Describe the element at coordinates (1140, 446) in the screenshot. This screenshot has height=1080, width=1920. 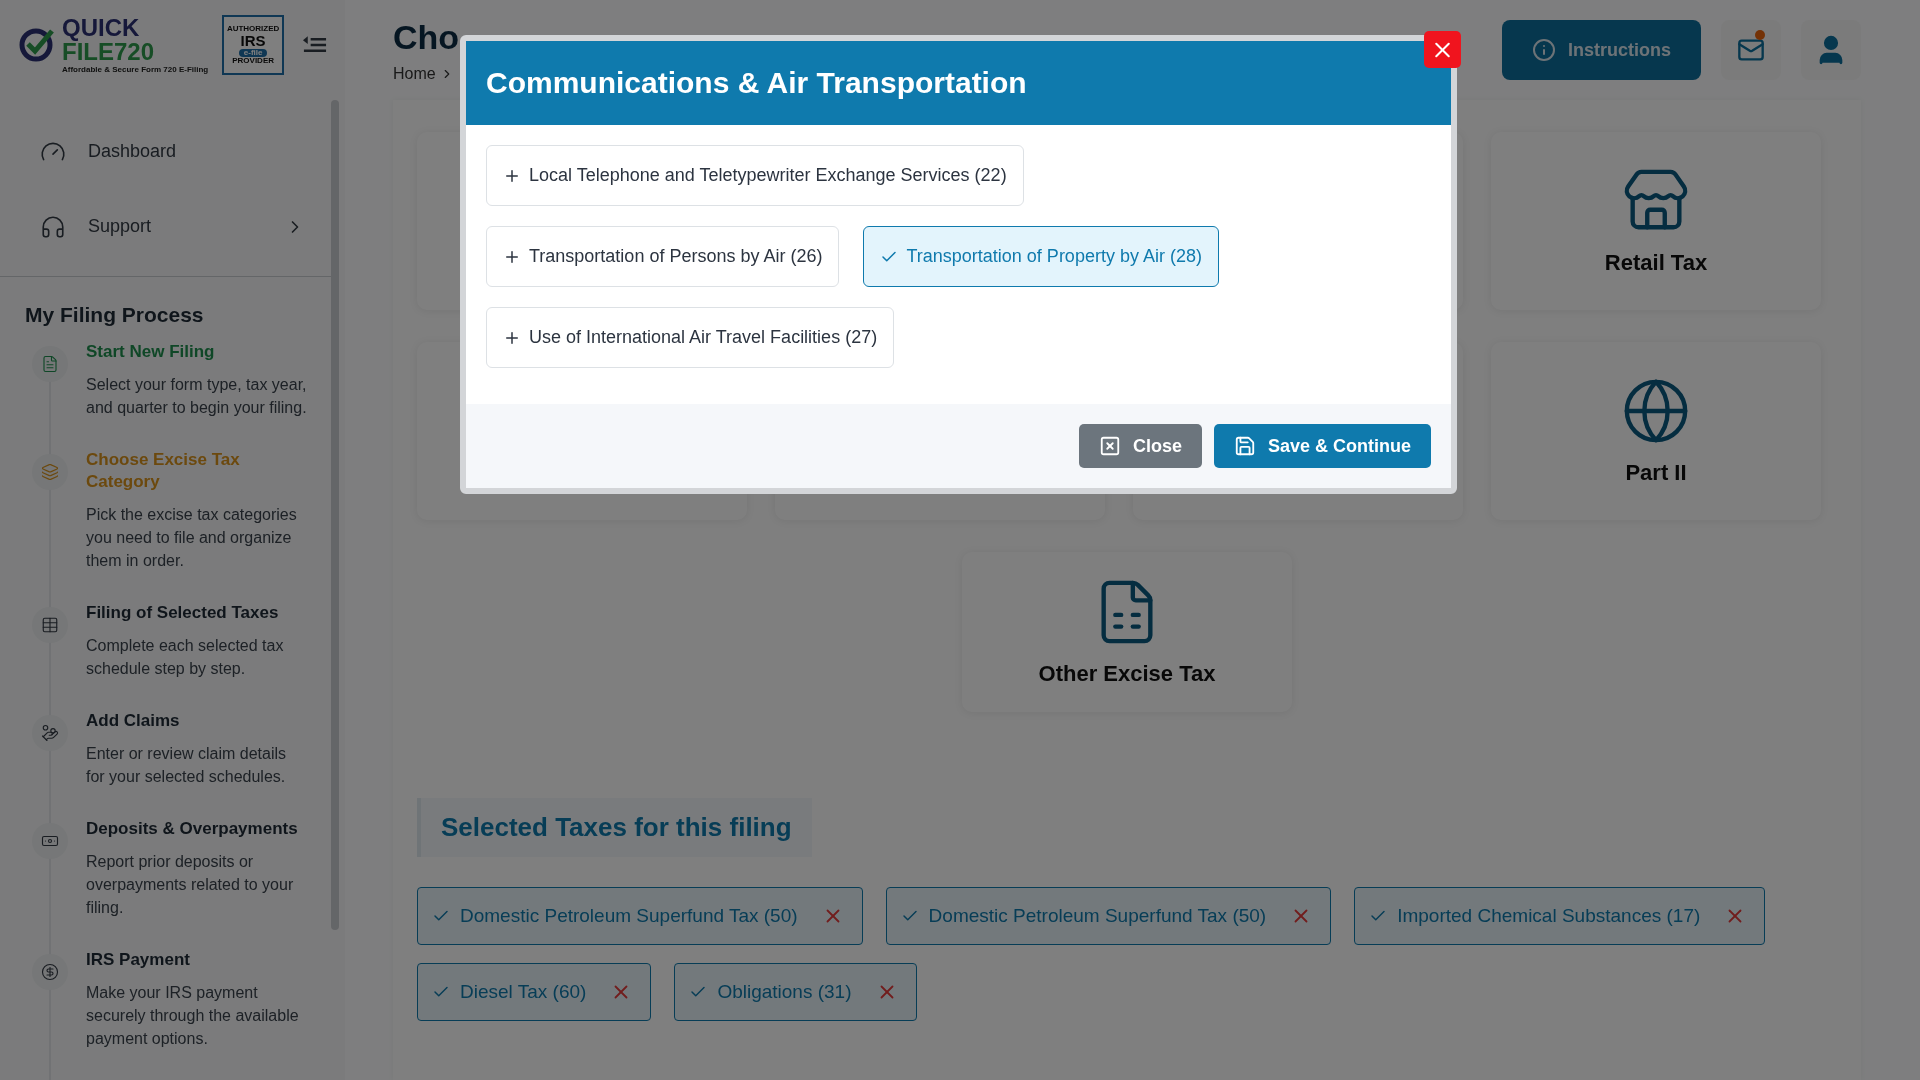
I see `close-button: Close` at that location.